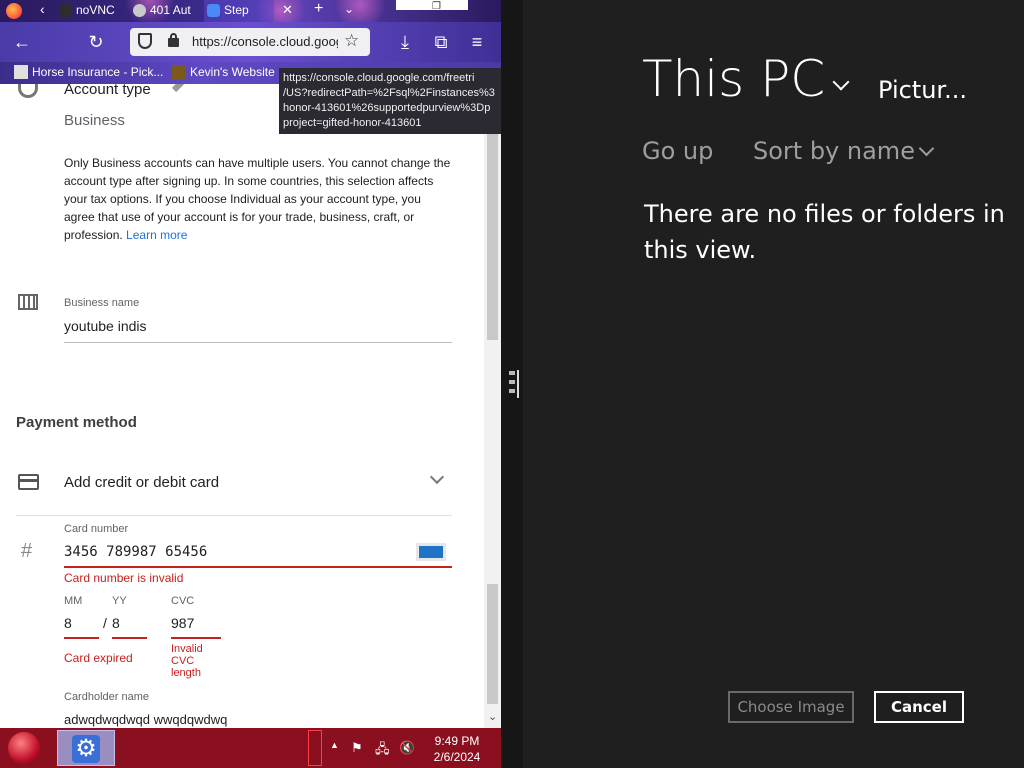 The height and width of the screenshot is (768, 1024). Describe the element at coordinates (102, 303) in the screenshot. I see `business-name-label: Business name` at that location.